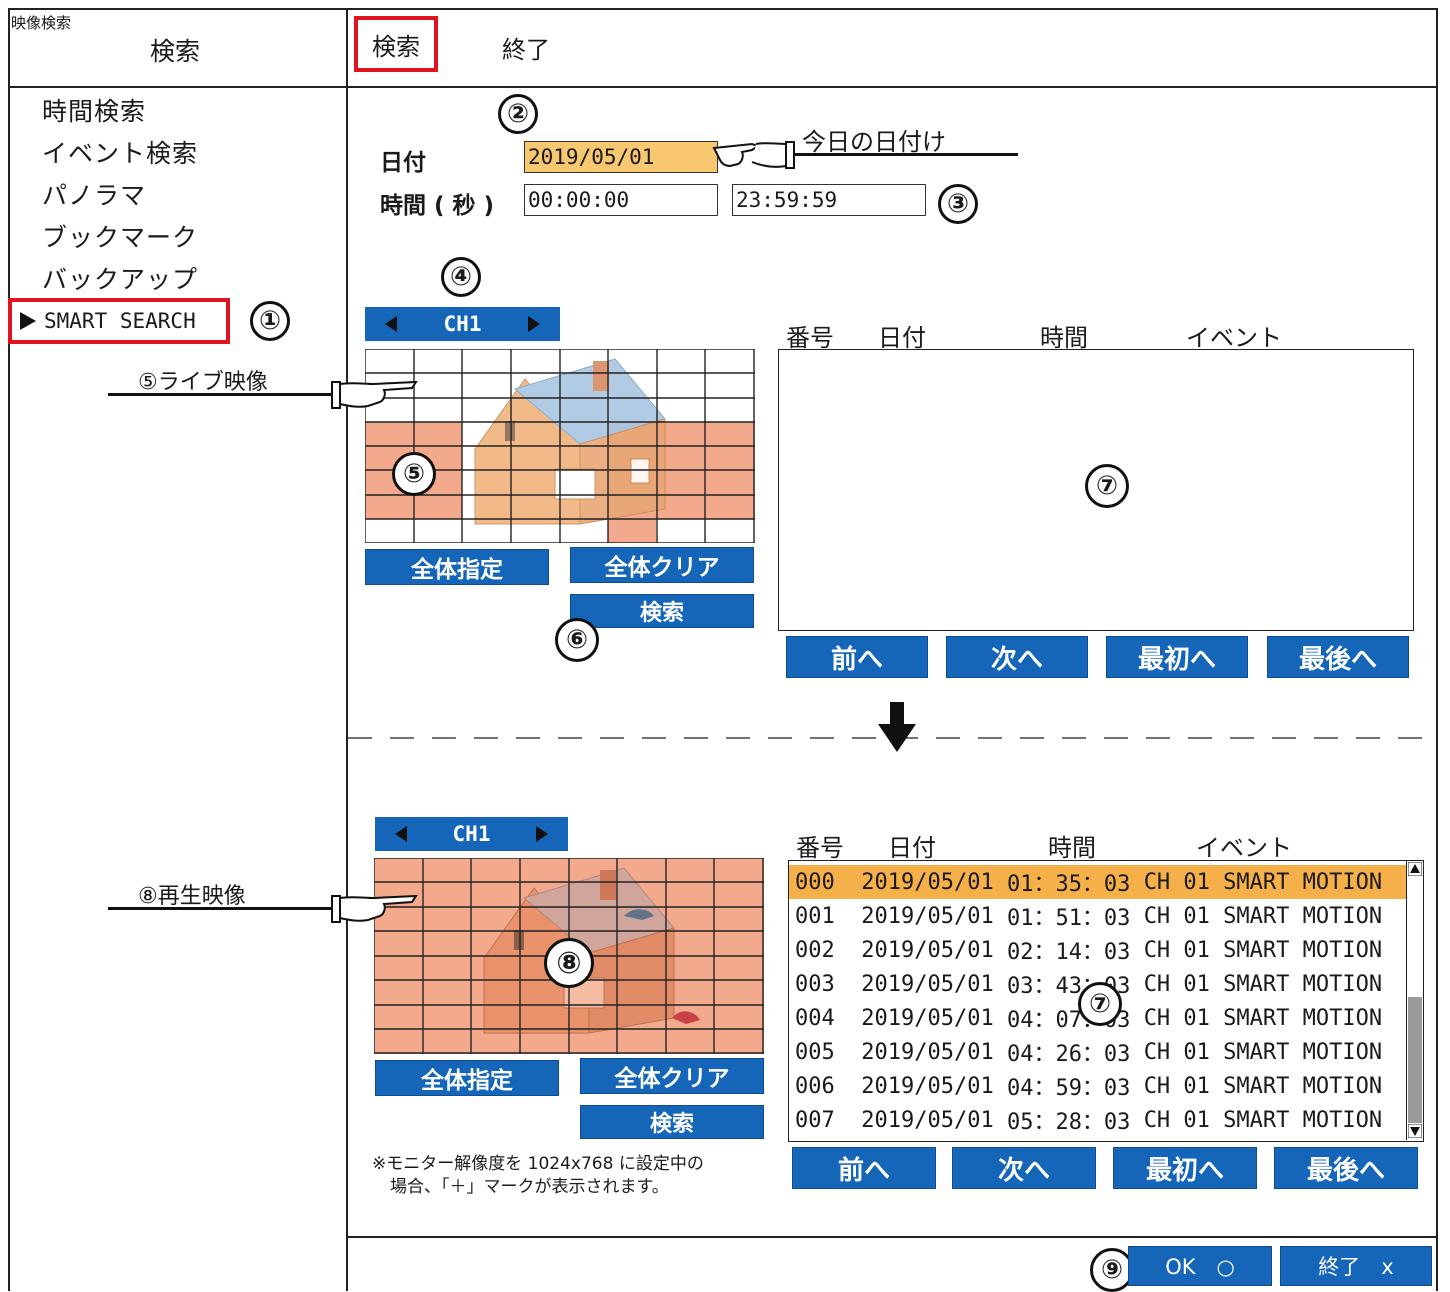  Describe the element at coordinates (1200, 1266) in the screenshot. I see `ok-button: OK ○` at that location.